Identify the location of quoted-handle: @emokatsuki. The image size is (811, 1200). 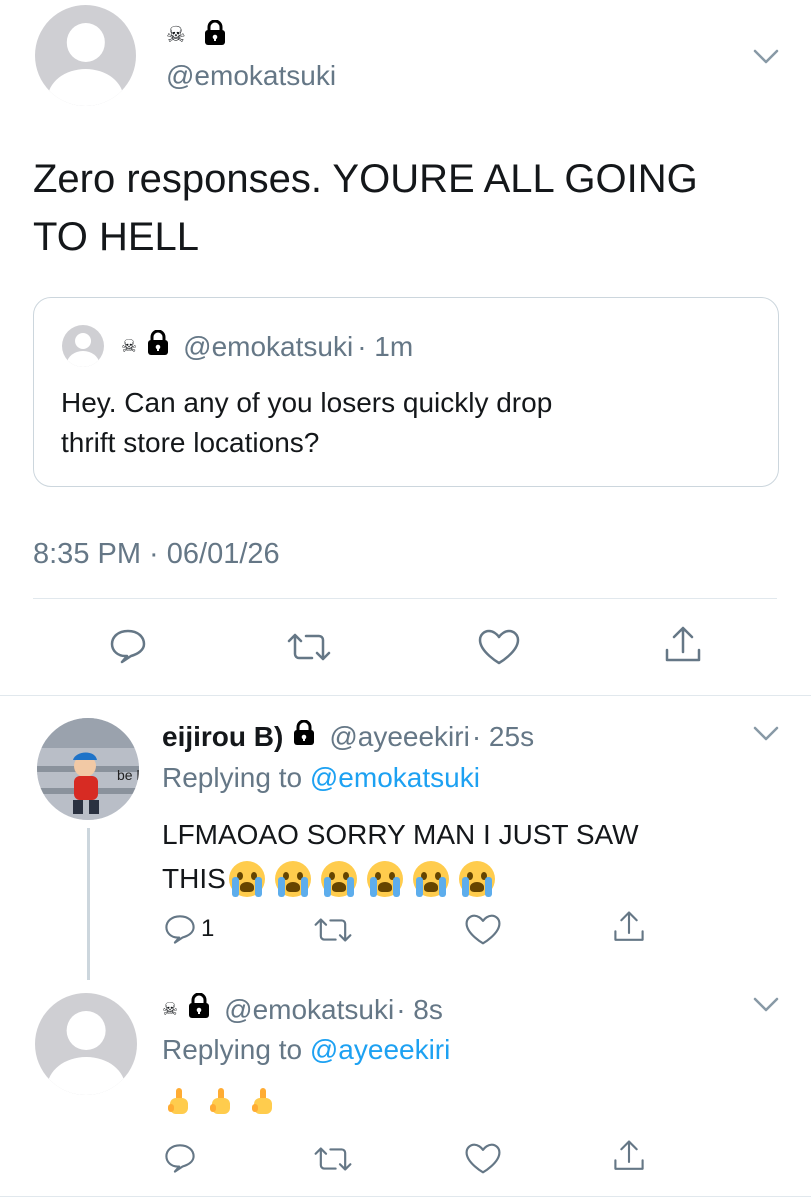
(268, 346).